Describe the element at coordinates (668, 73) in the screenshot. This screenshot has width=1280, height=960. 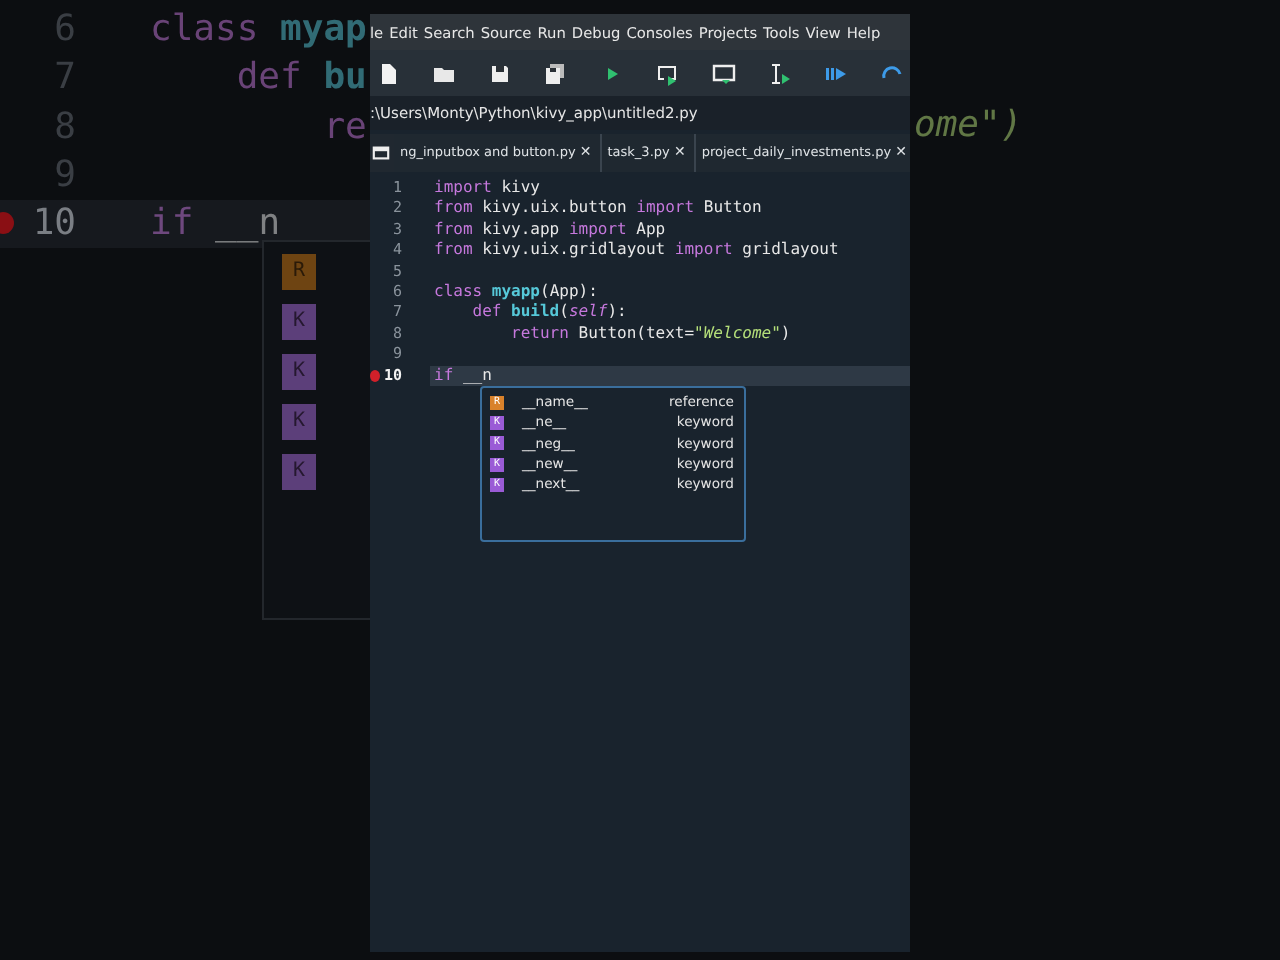
I see `run-cell-icon` at that location.